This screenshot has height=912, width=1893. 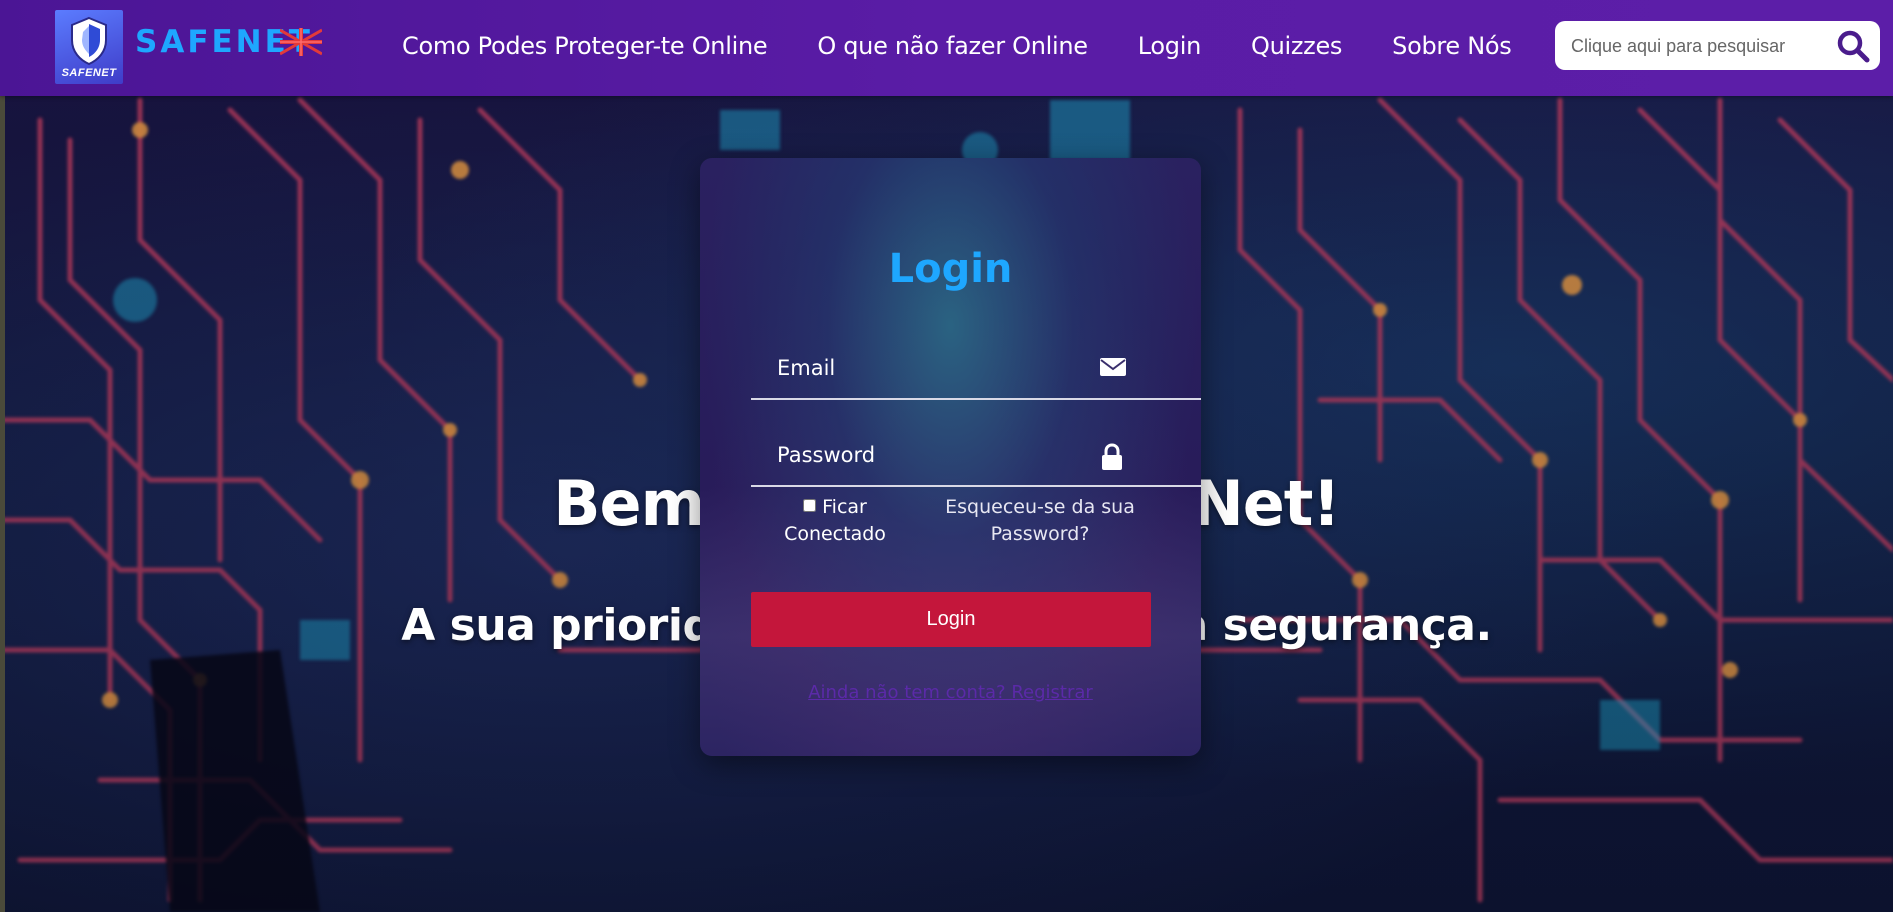 What do you see at coordinates (950, 692) in the screenshot?
I see `register-link: Ainda não tem conta? Registrar` at bounding box center [950, 692].